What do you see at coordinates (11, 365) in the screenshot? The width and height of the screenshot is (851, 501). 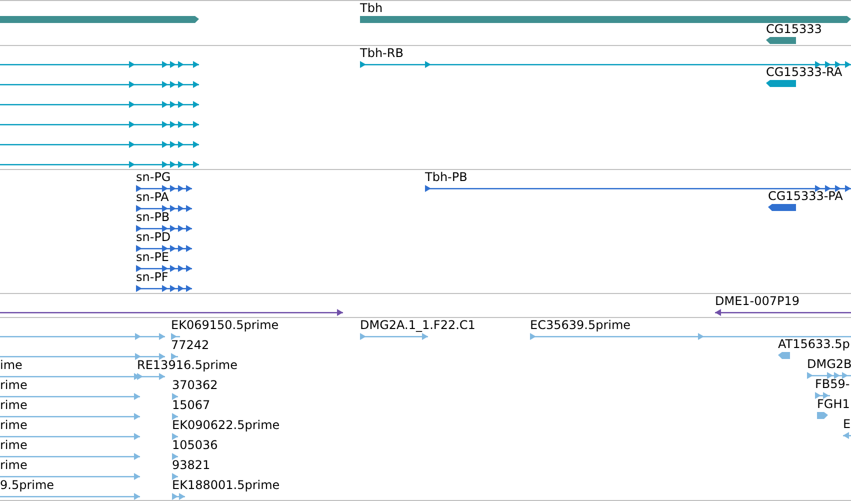 I see `feature-label: ime` at bounding box center [11, 365].